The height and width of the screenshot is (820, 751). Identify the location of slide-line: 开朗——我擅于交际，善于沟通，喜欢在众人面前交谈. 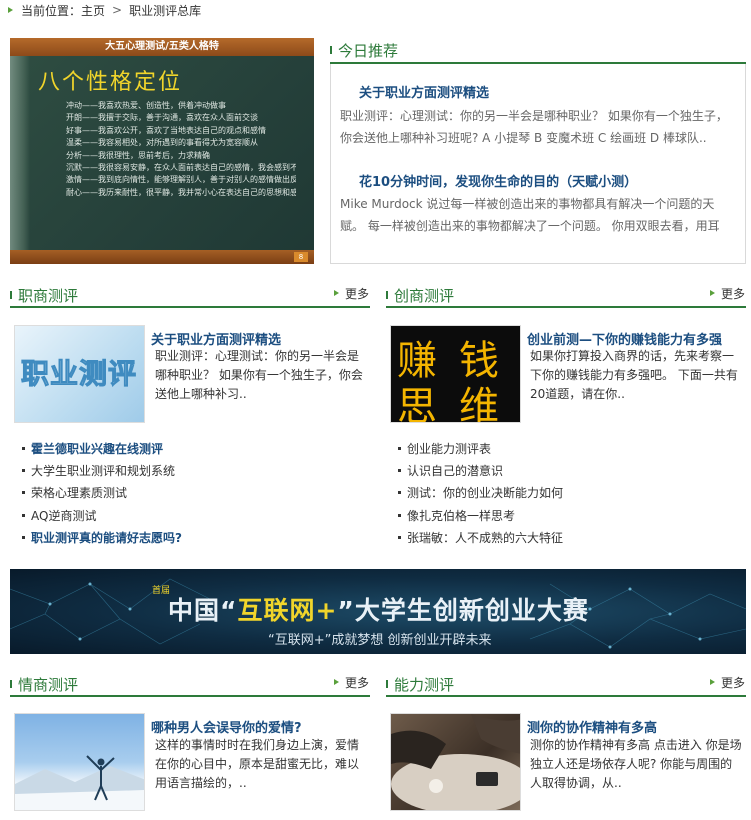
(162, 118).